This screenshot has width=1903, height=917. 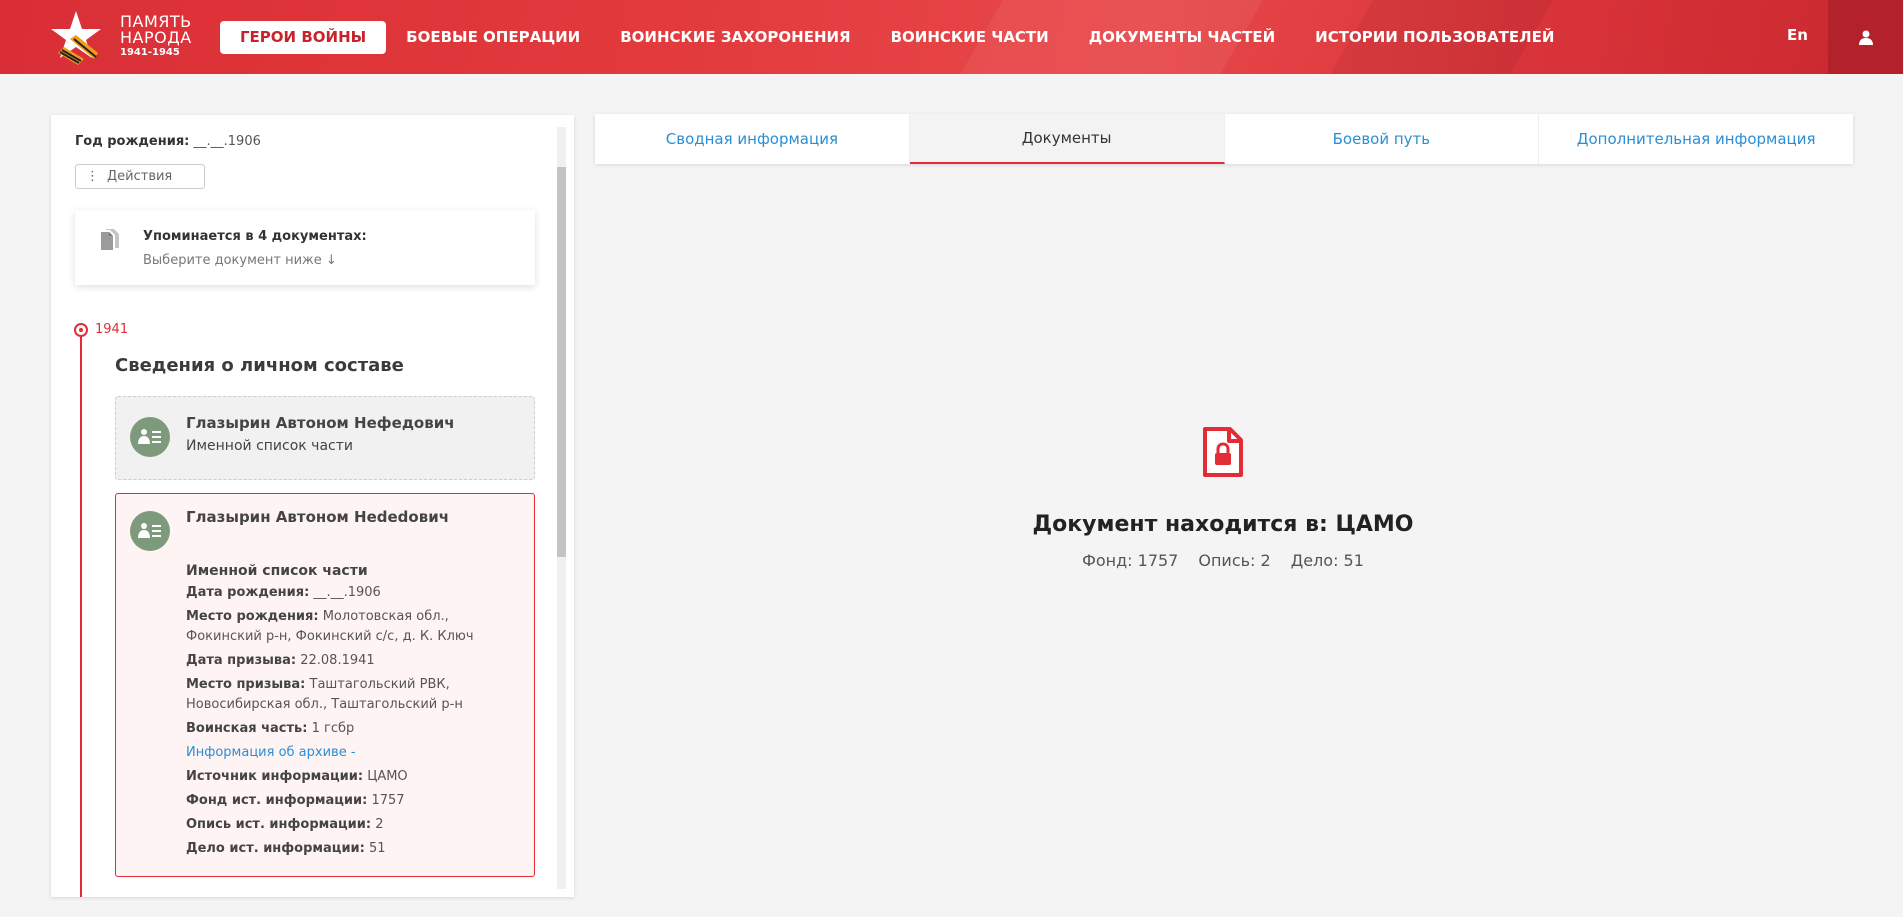 What do you see at coordinates (132, 141) in the screenshot?
I see `birth-year-label: Год рождения:` at bounding box center [132, 141].